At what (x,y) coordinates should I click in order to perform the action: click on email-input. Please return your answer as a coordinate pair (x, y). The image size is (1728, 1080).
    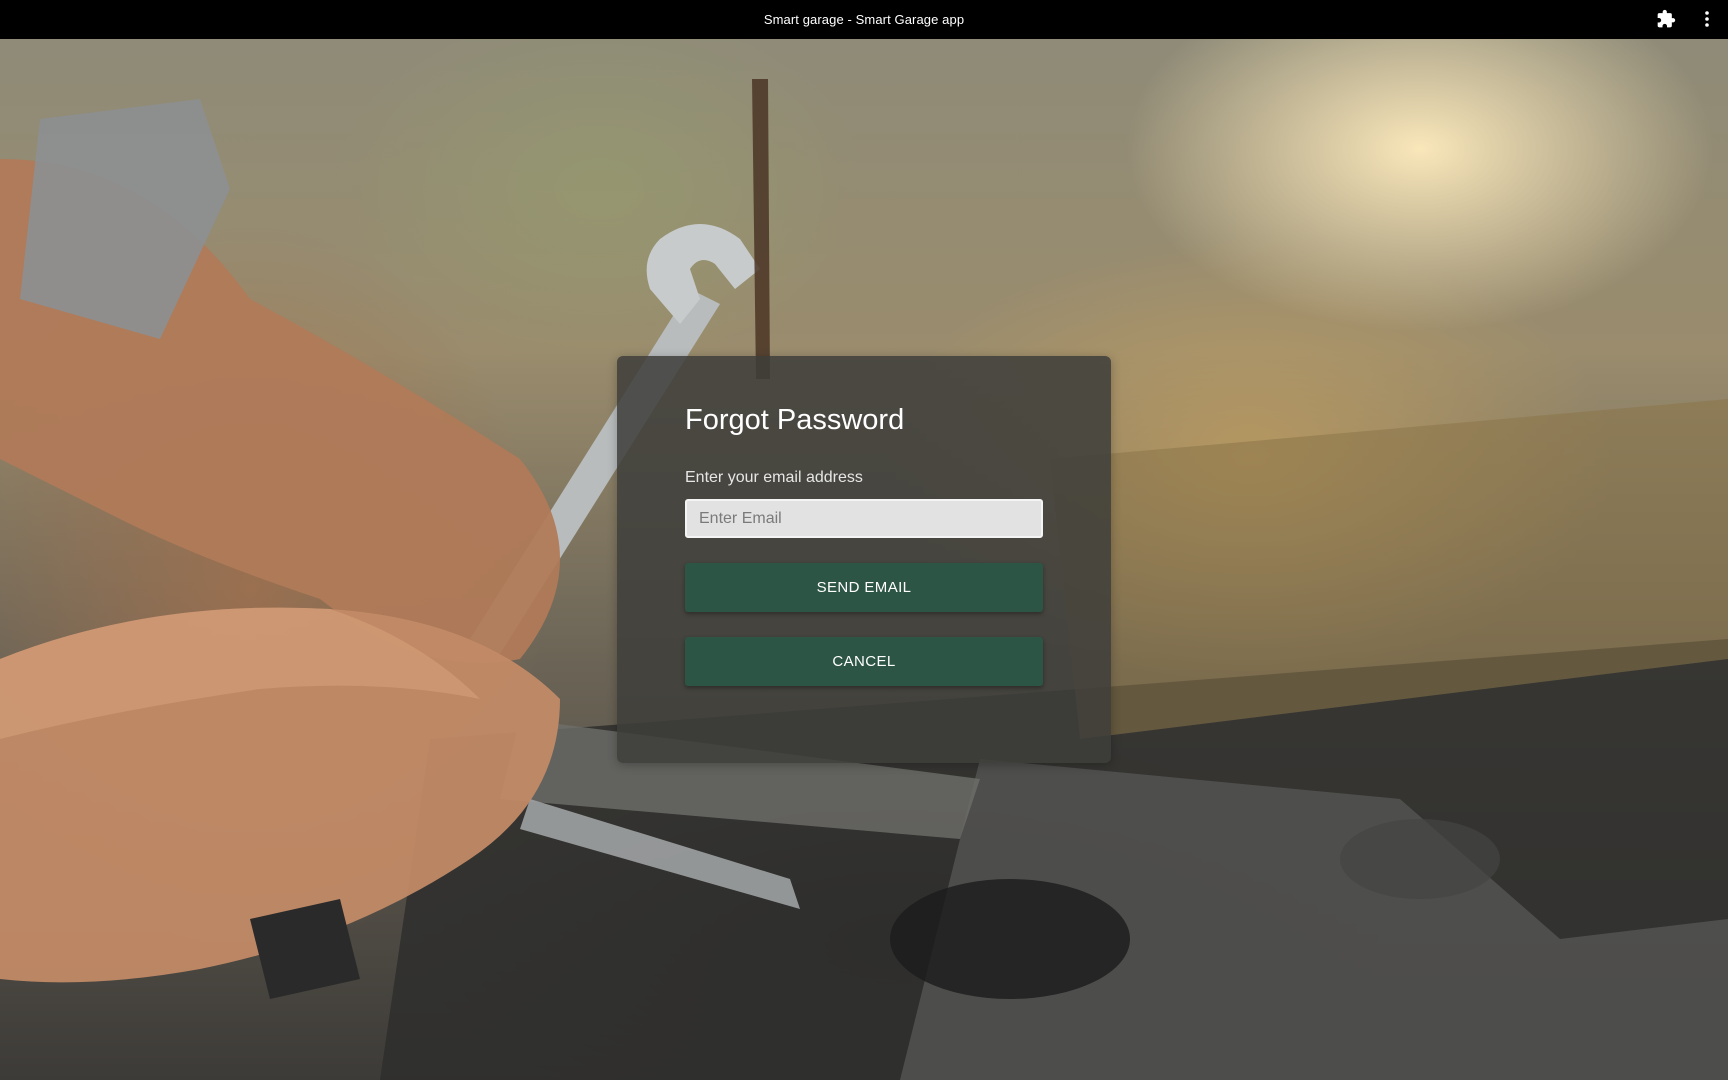
    Looking at the image, I should click on (864, 518).